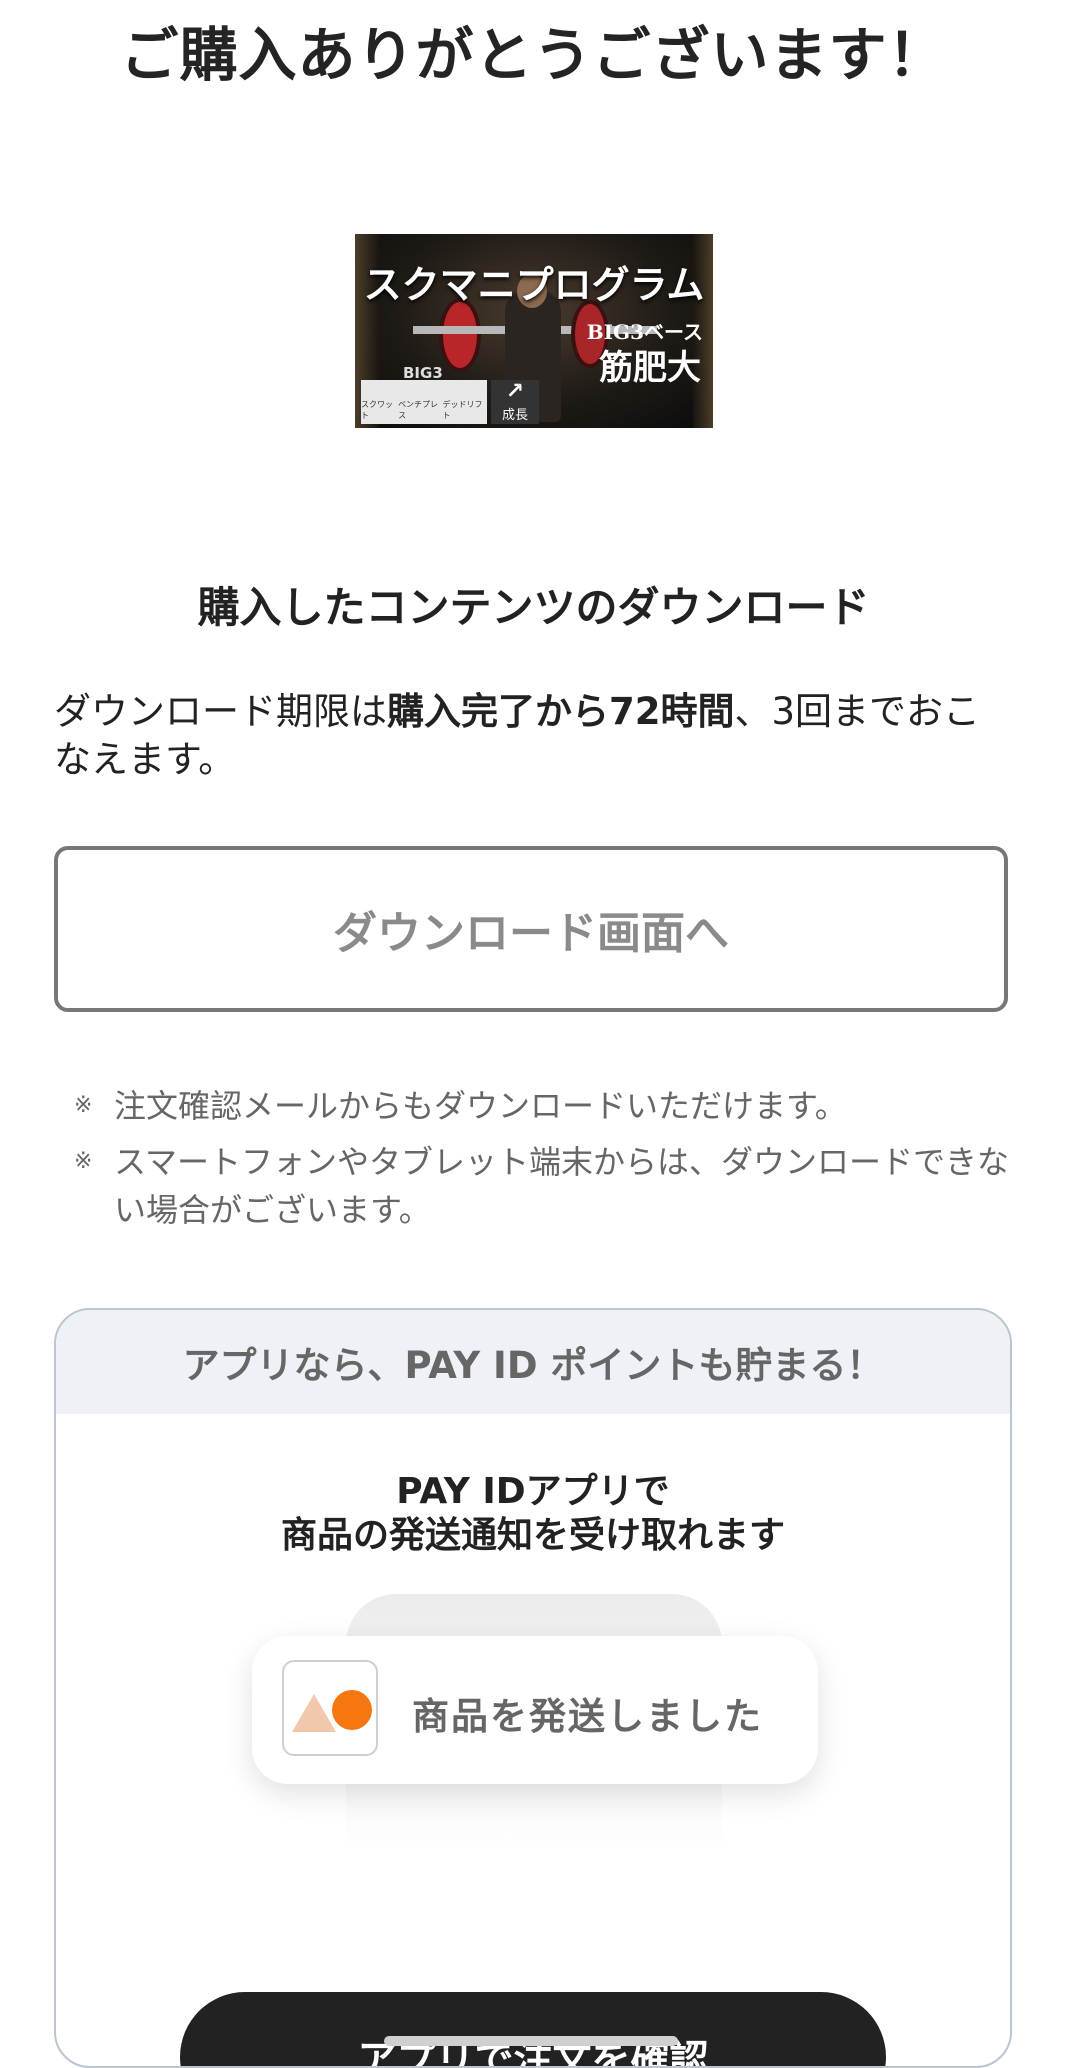 The width and height of the screenshot is (1067, 2068). What do you see at coordinates (533, 2029) in the screenshot?
I see `check-order-in-app-button: アプリで注文を確認` at bounding box center [533, 2029].